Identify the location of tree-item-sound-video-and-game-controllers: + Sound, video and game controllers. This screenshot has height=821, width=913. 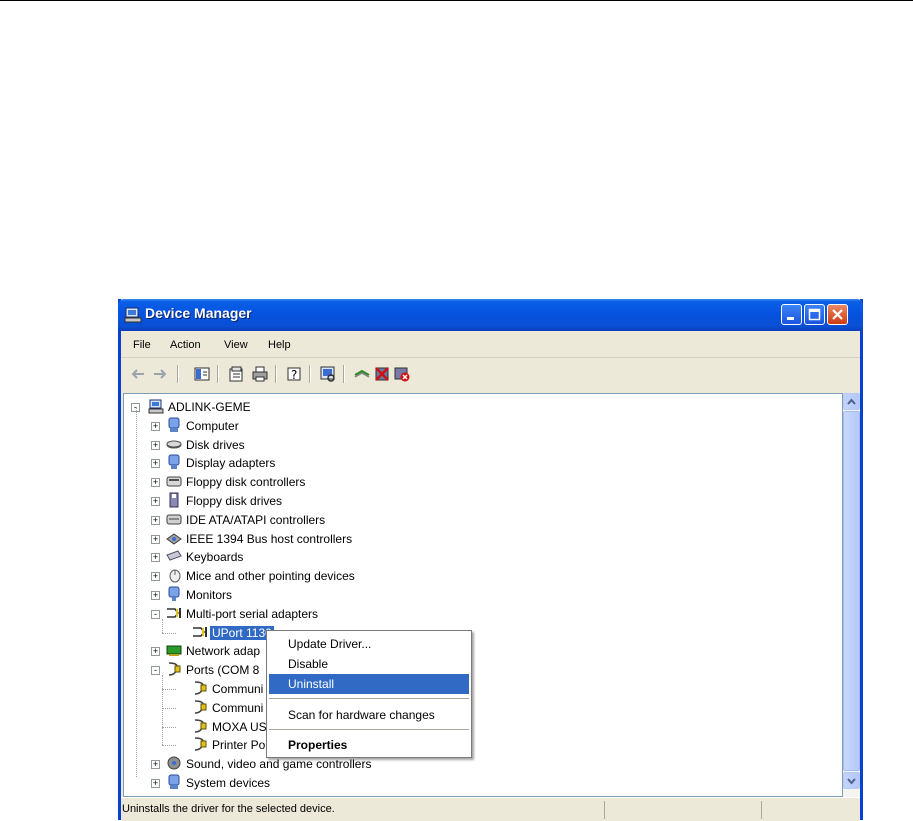
(474, 764).